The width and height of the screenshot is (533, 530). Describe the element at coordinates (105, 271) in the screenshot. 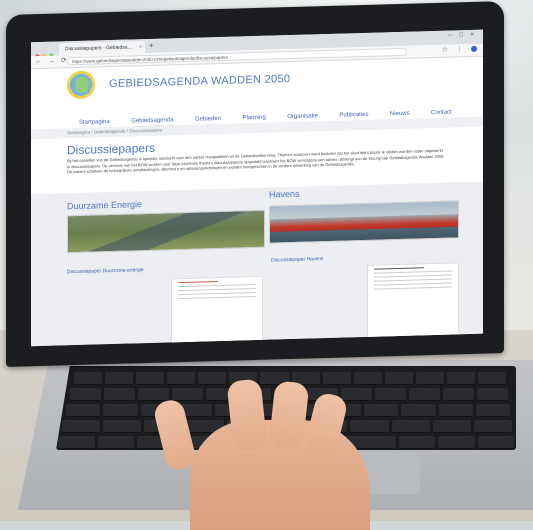

I see `doc-link-duurzame-energie: Discussiepaper Duurzame energie` at that location.